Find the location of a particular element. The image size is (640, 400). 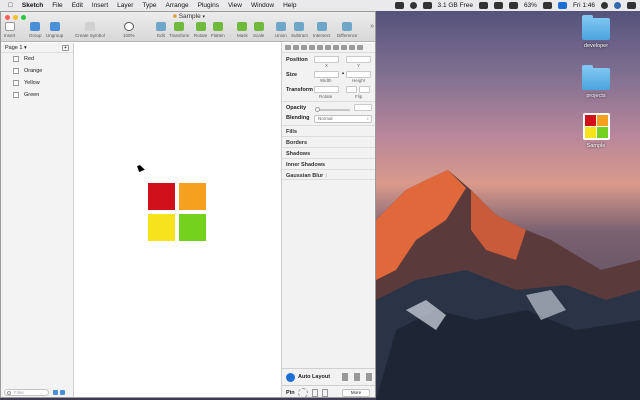

menu-view: View is located at coordinates (235, 5).